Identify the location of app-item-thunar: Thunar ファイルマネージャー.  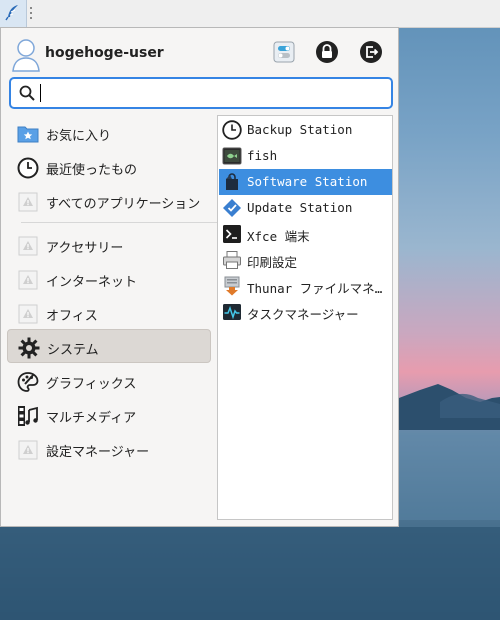
(305, 286).